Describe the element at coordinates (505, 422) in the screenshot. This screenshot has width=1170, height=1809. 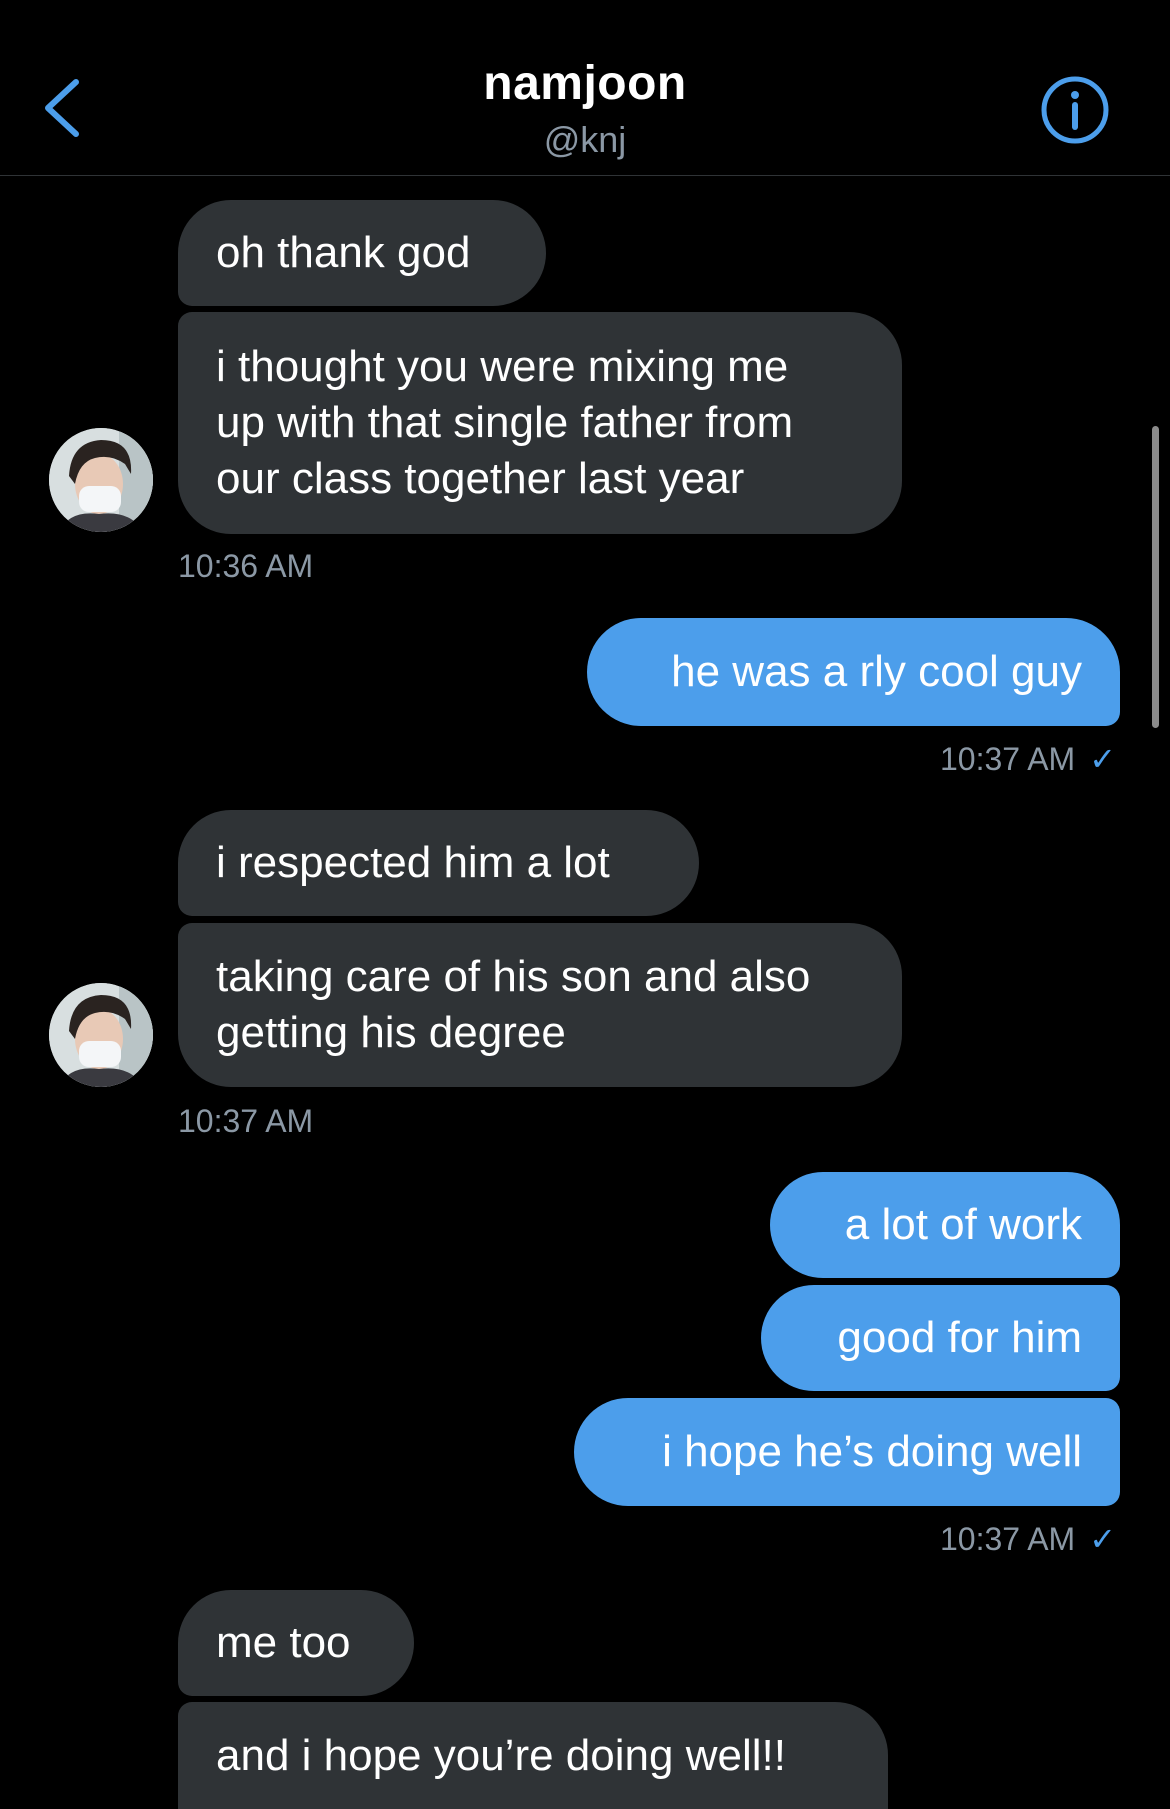
I see `message-text: up with that single father from` at that location.